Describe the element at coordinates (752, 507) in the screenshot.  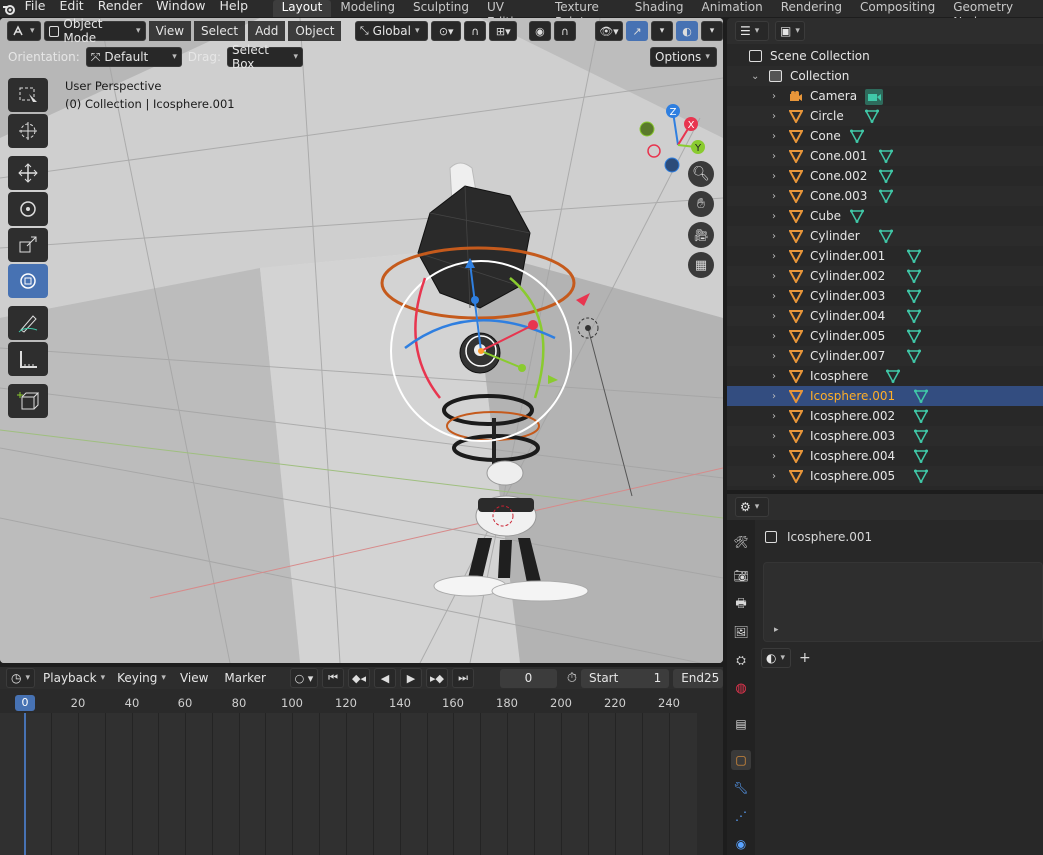
I see `properties-editor-type-dropdown: ⚙ ▾` at that location.